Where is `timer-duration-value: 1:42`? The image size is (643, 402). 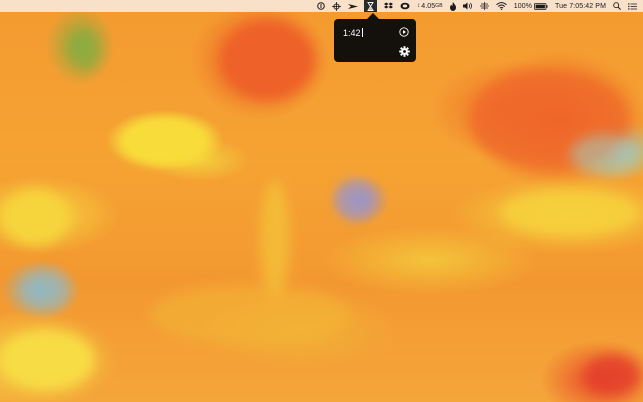
timer-duration-value: 1:42 is located at coordinates (352, 33).